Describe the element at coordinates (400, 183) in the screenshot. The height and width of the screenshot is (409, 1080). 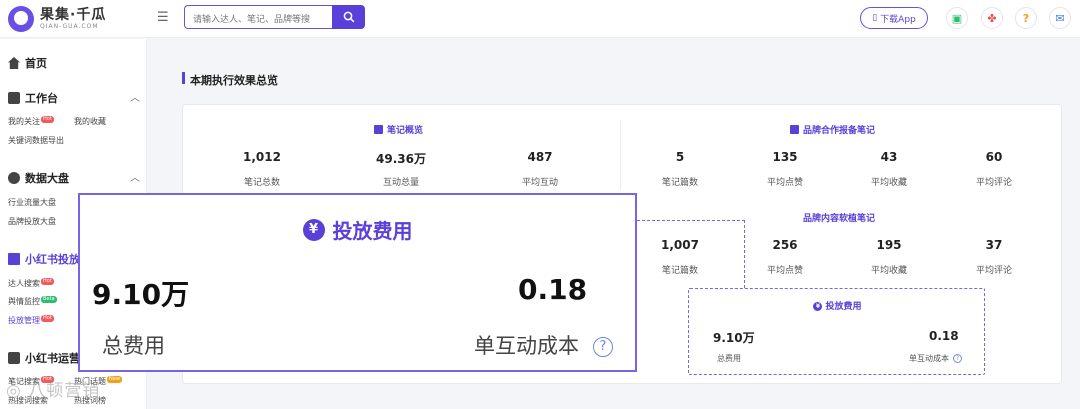
I see `stat-label: 互动总量` at that location.